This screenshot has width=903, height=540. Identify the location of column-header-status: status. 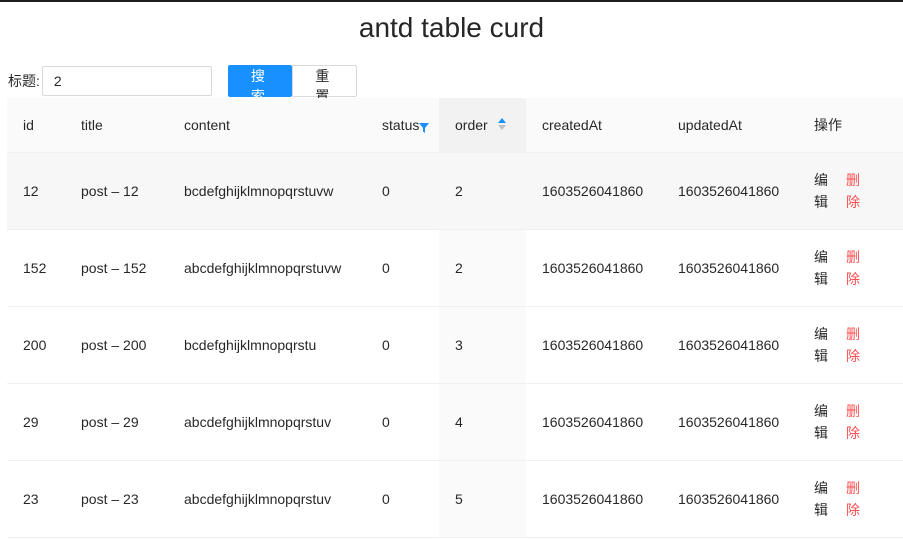
(402, 125).